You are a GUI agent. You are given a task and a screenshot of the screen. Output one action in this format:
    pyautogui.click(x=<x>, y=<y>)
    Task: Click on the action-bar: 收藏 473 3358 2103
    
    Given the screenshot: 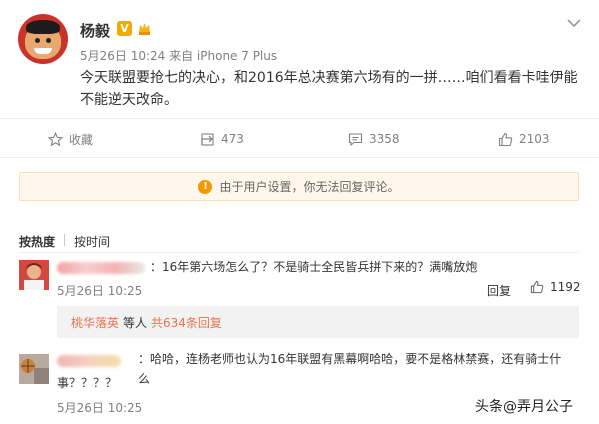 What is the action you would take?
    pyautogui.click(x=299, y=138)
    